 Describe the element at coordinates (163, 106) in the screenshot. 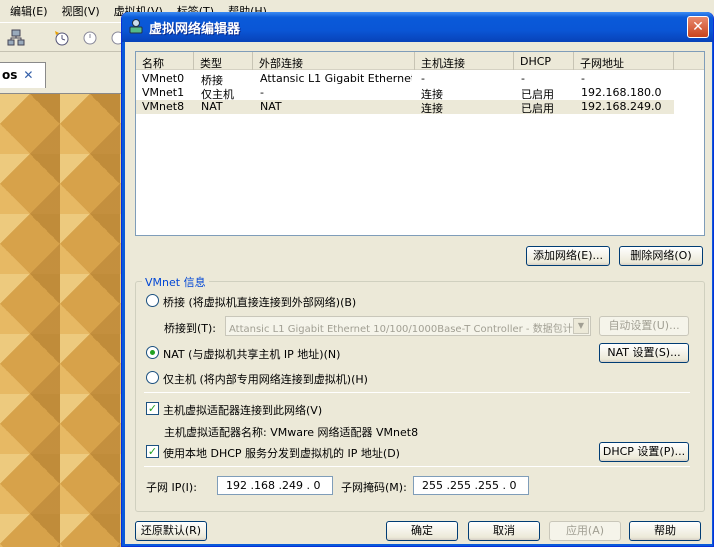

I see `cell-name: VMnet8` at that location.